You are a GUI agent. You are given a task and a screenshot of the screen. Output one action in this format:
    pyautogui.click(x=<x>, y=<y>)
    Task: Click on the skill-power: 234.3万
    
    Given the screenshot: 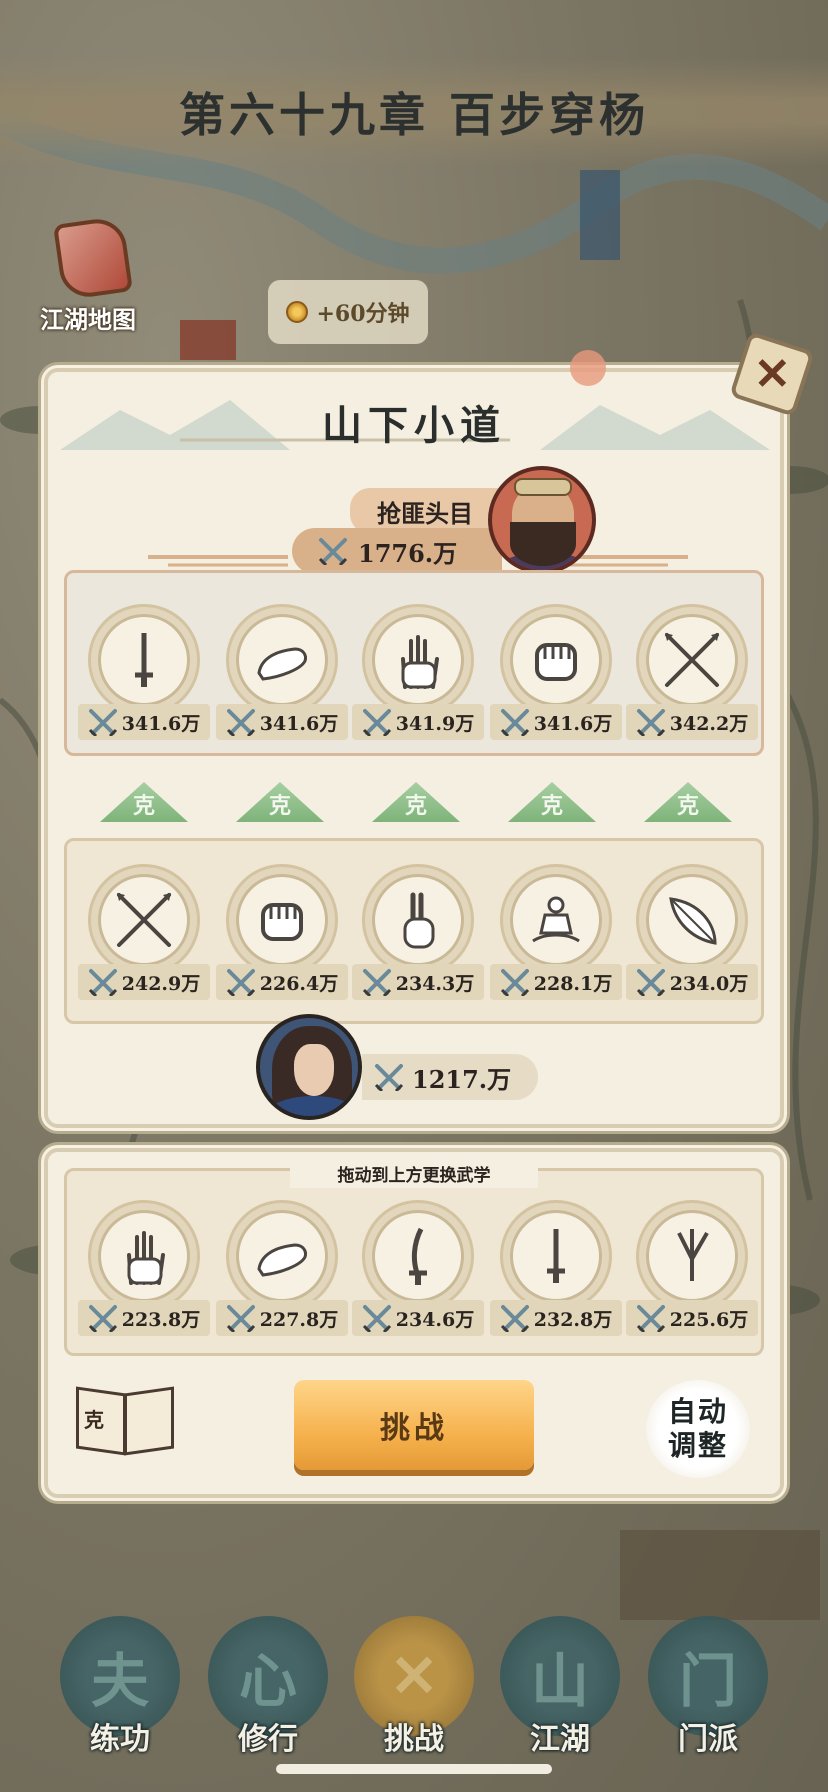 What is the action you would take?
    pyautogui.click(x=418, y=982)
    